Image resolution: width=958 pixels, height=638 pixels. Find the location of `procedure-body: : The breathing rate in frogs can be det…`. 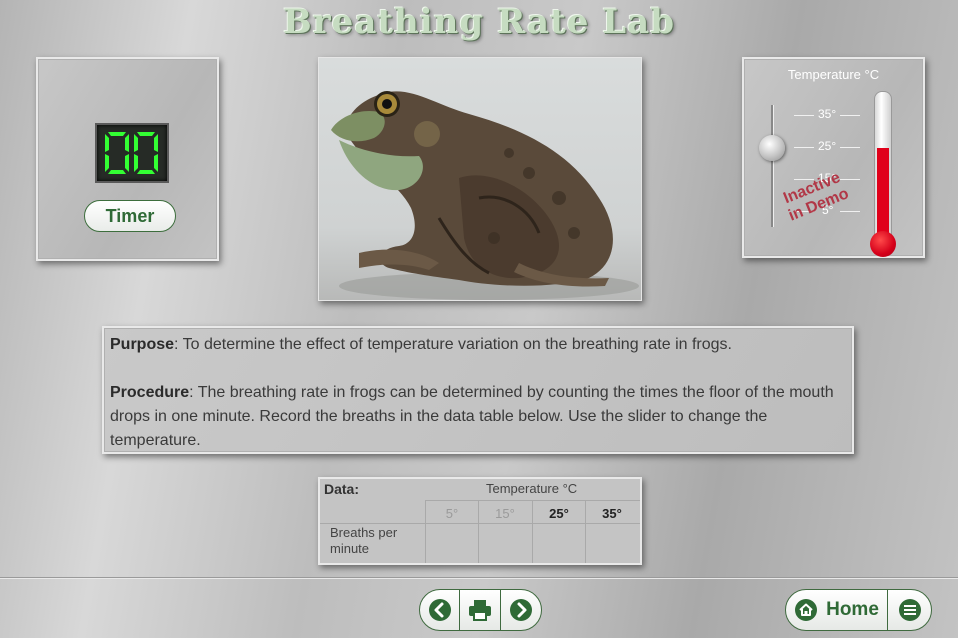

procedure-body: : The breathing rate in frogs can be det… is located at coordinates (472, 416).